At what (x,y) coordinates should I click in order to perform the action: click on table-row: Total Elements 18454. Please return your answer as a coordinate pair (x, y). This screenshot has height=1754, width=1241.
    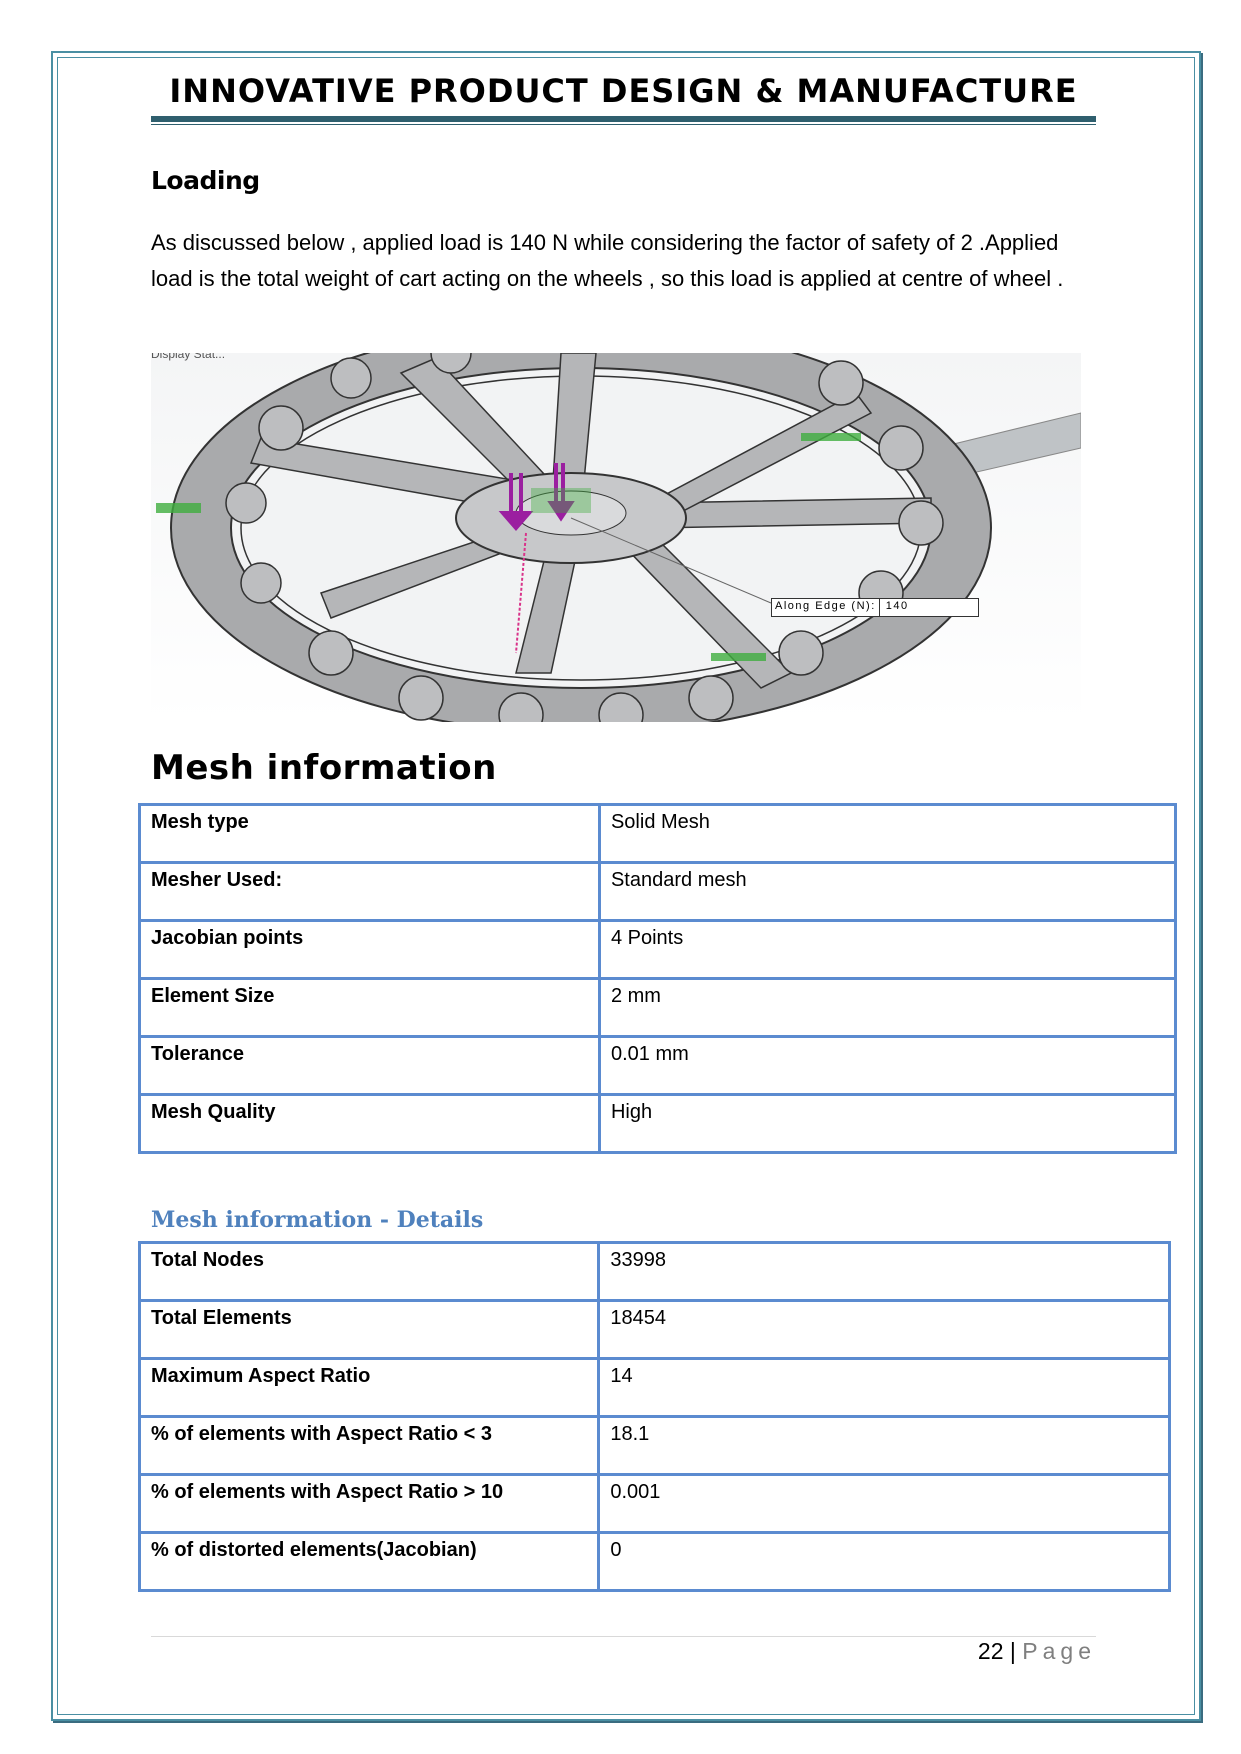
    Looking at the image, I should click on (654, 1329).